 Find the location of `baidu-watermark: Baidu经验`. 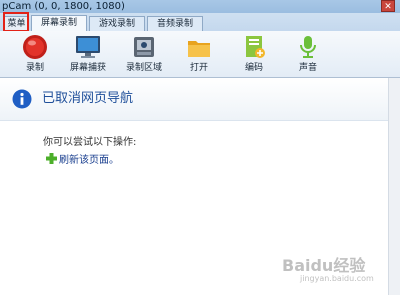

baidu-watermark: Baidu经验 is located at coordinates (324, 265).